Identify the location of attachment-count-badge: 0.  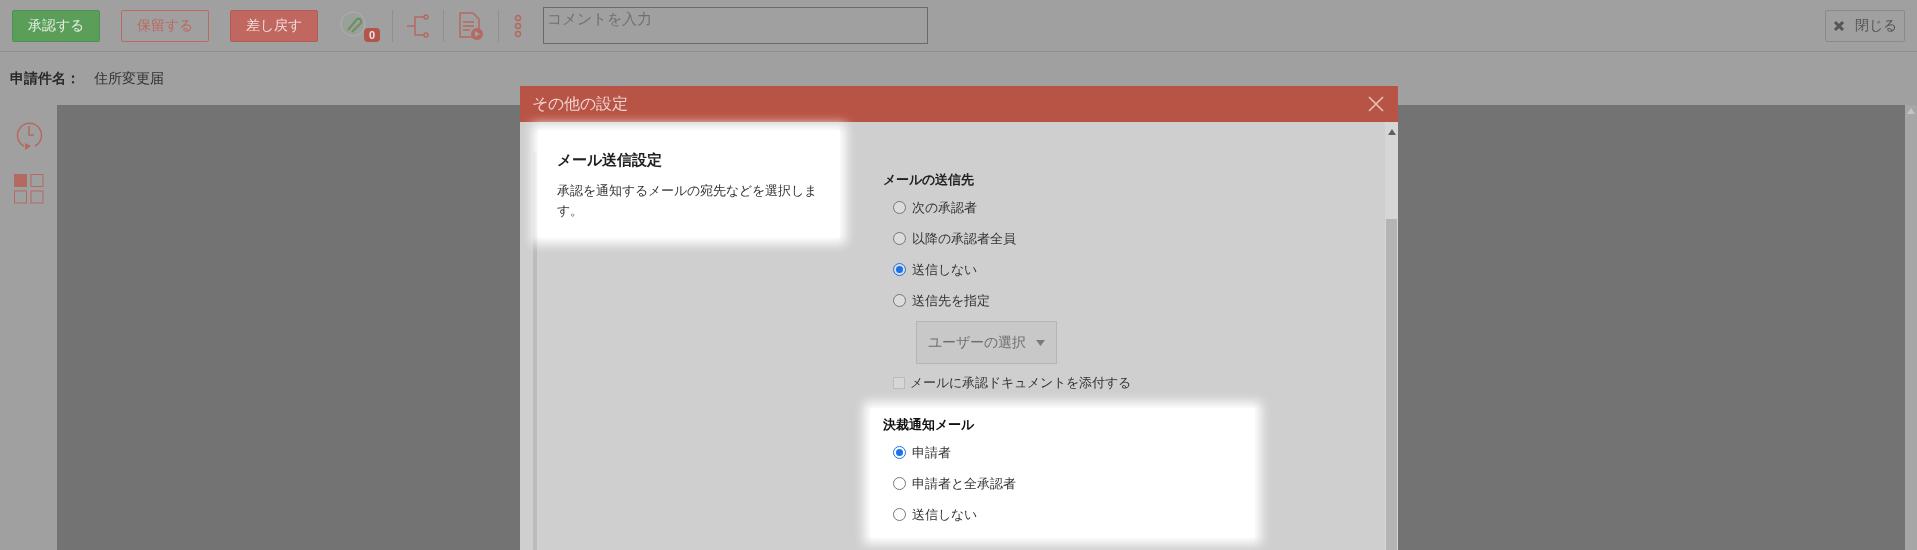
(371, 34).